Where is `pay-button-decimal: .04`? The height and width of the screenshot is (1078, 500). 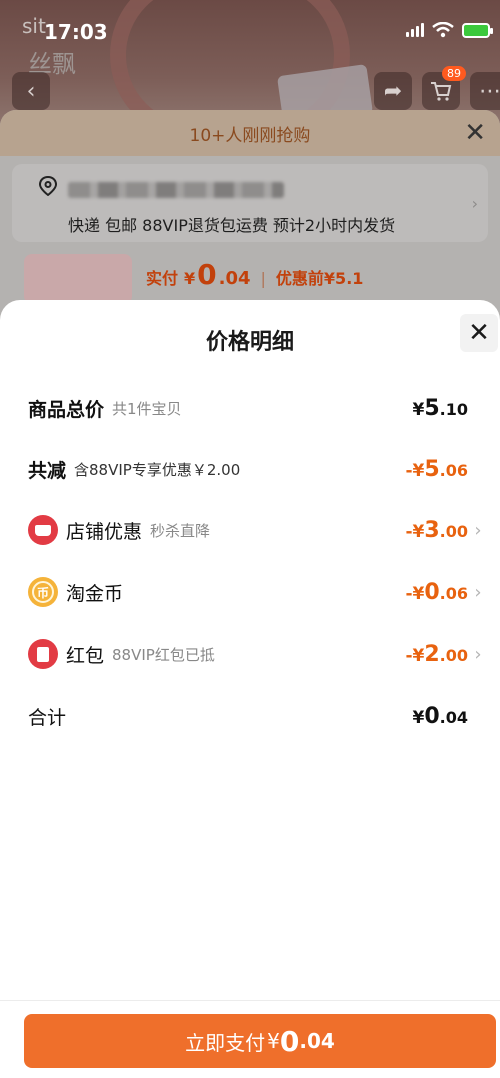 pay-button-decimal: .04 is located at coordinates (317, 1041).